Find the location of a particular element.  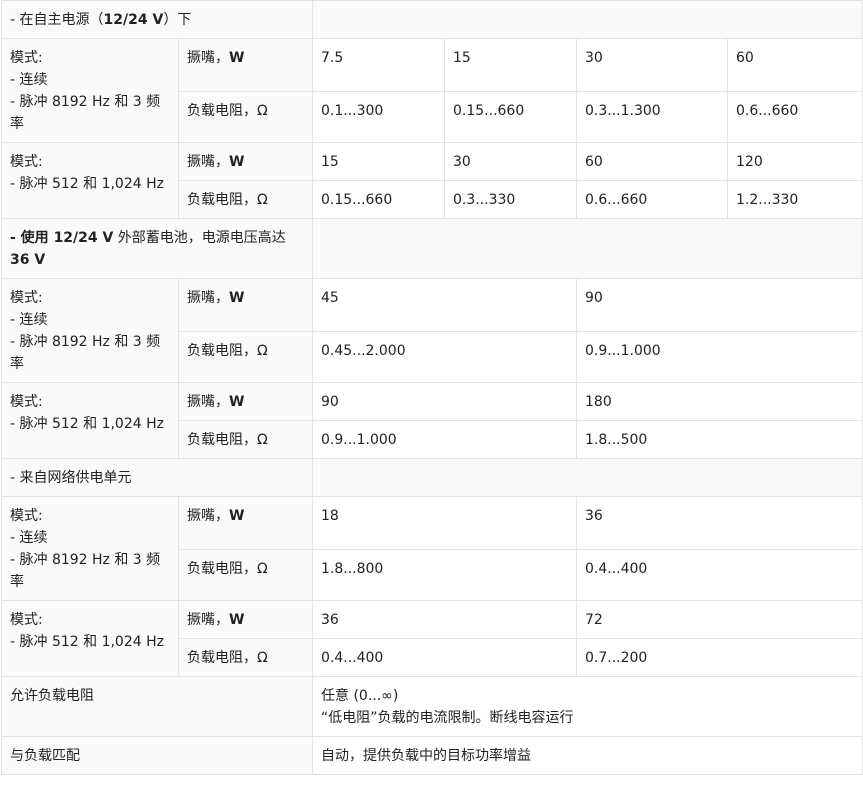

section-title-post: ）下 is located at coordinates (177, 20).